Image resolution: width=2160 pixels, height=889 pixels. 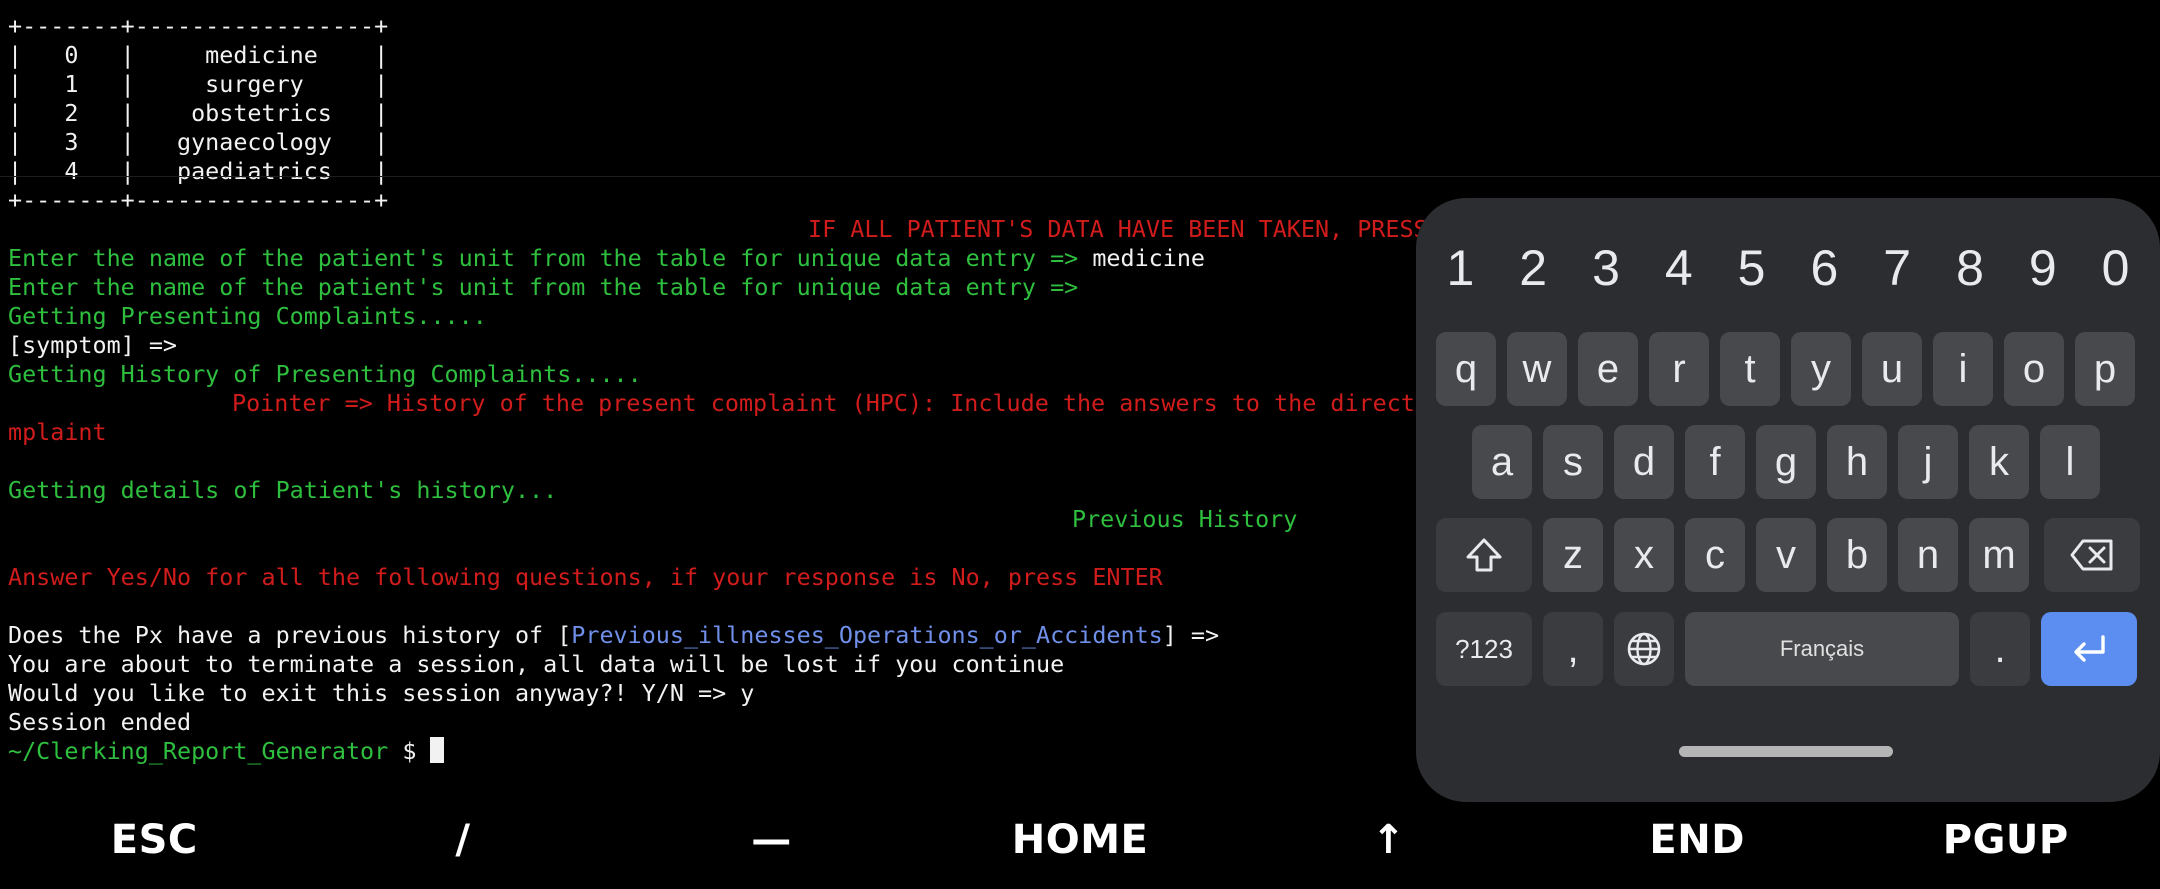 What do you see at coordinates (1466, 369) in the screenshot?
I see `key-q: q` at bounding box center [1466, 369].